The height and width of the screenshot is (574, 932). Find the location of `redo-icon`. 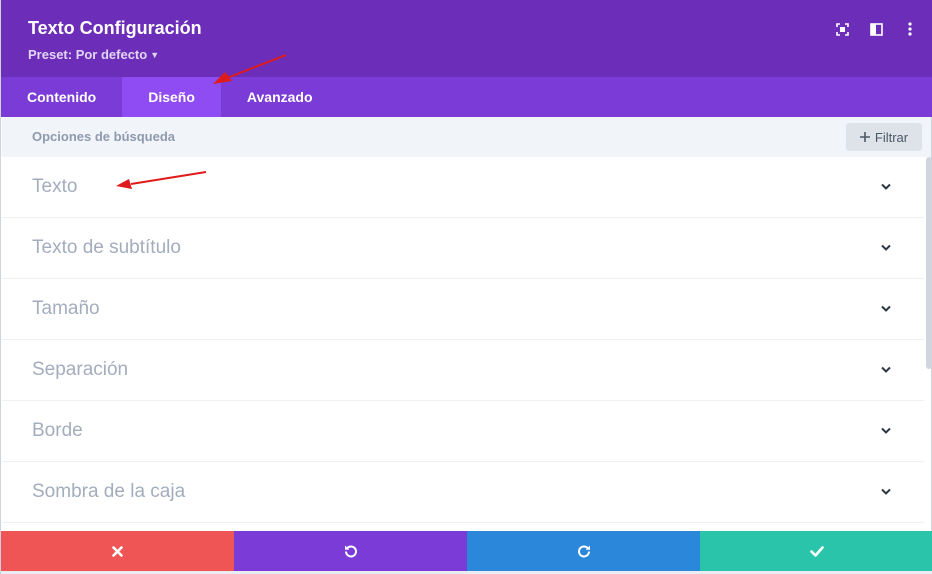

redo-icon is located at coordinates (583, 551).